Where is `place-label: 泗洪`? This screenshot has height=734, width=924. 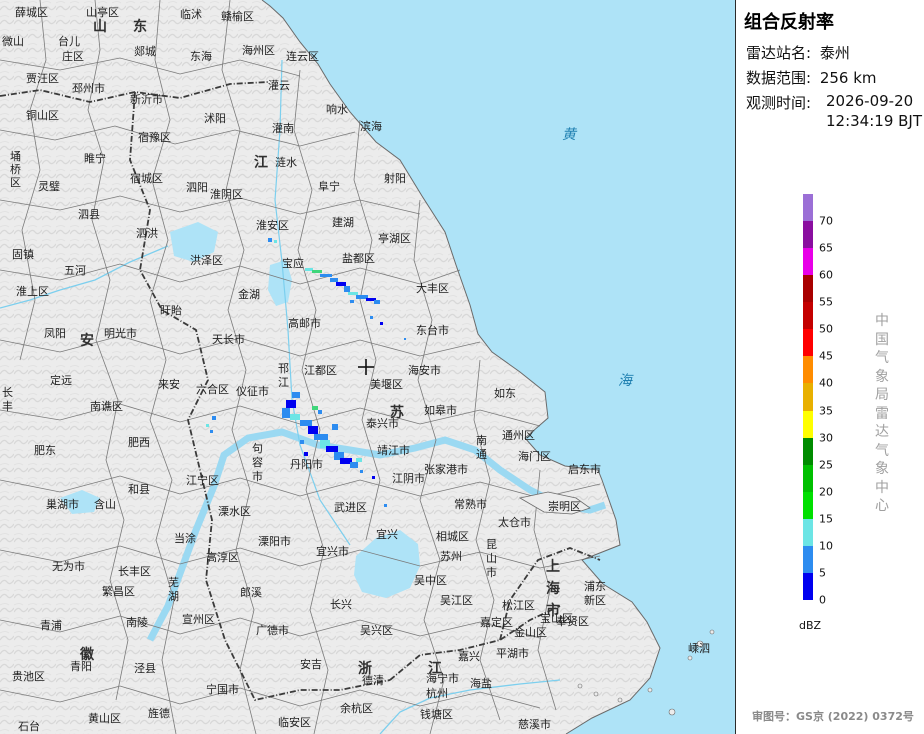 place-label: 泗洪 is located at coordinates (147, 233).